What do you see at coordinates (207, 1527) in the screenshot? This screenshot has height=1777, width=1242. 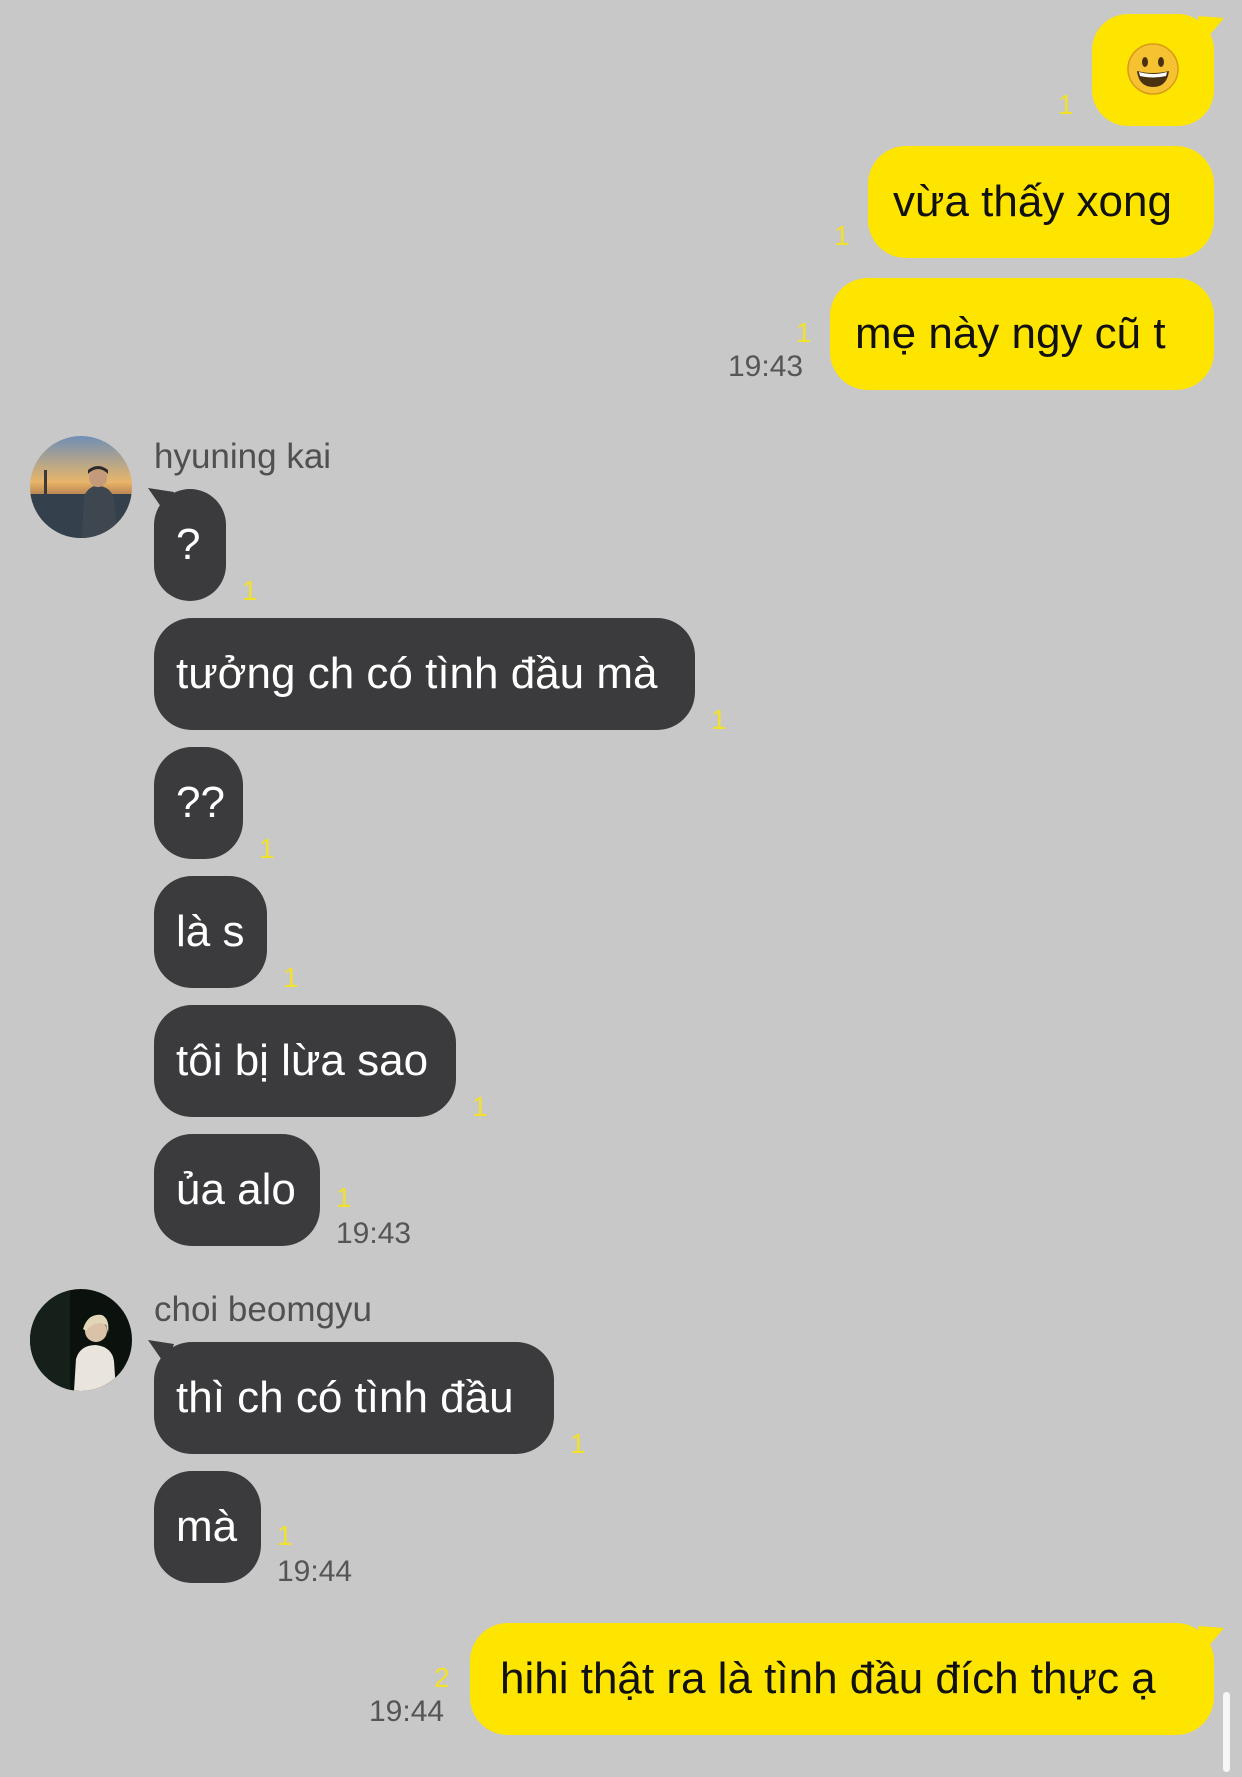 I see `their-message-bubble: mà` at bounding box center [207, 1527].